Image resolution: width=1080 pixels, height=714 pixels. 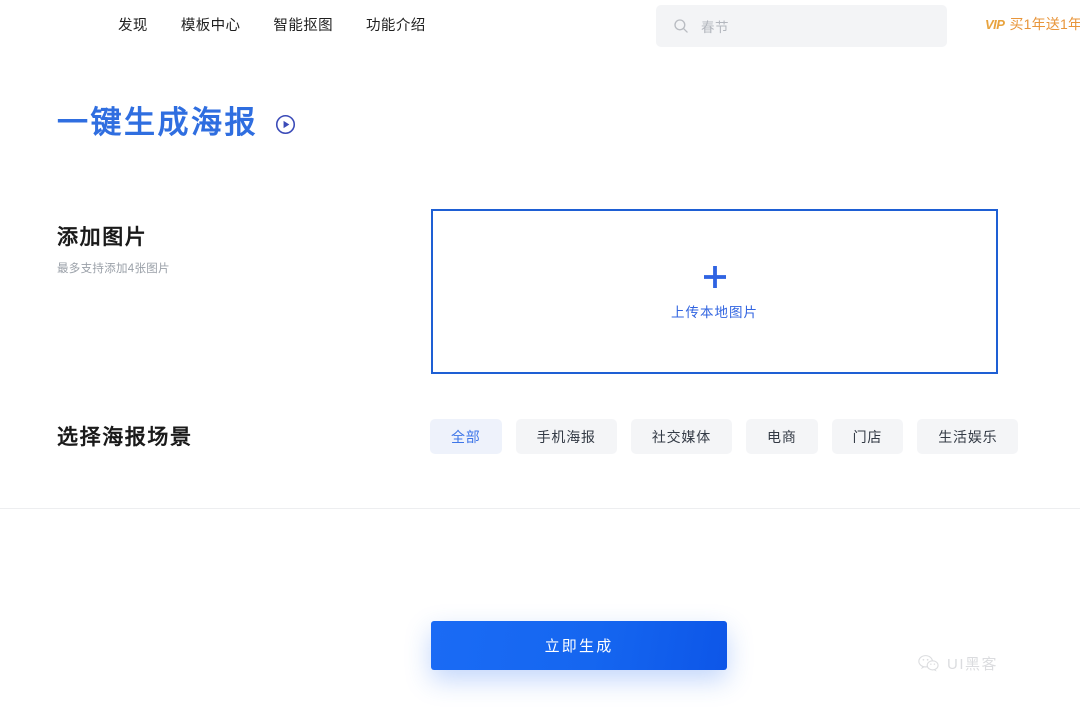 What do you see at coordinates (867, 436) in the screenshot?
I see `scene-chip-store: 门店` at bounding box center [867, 436].